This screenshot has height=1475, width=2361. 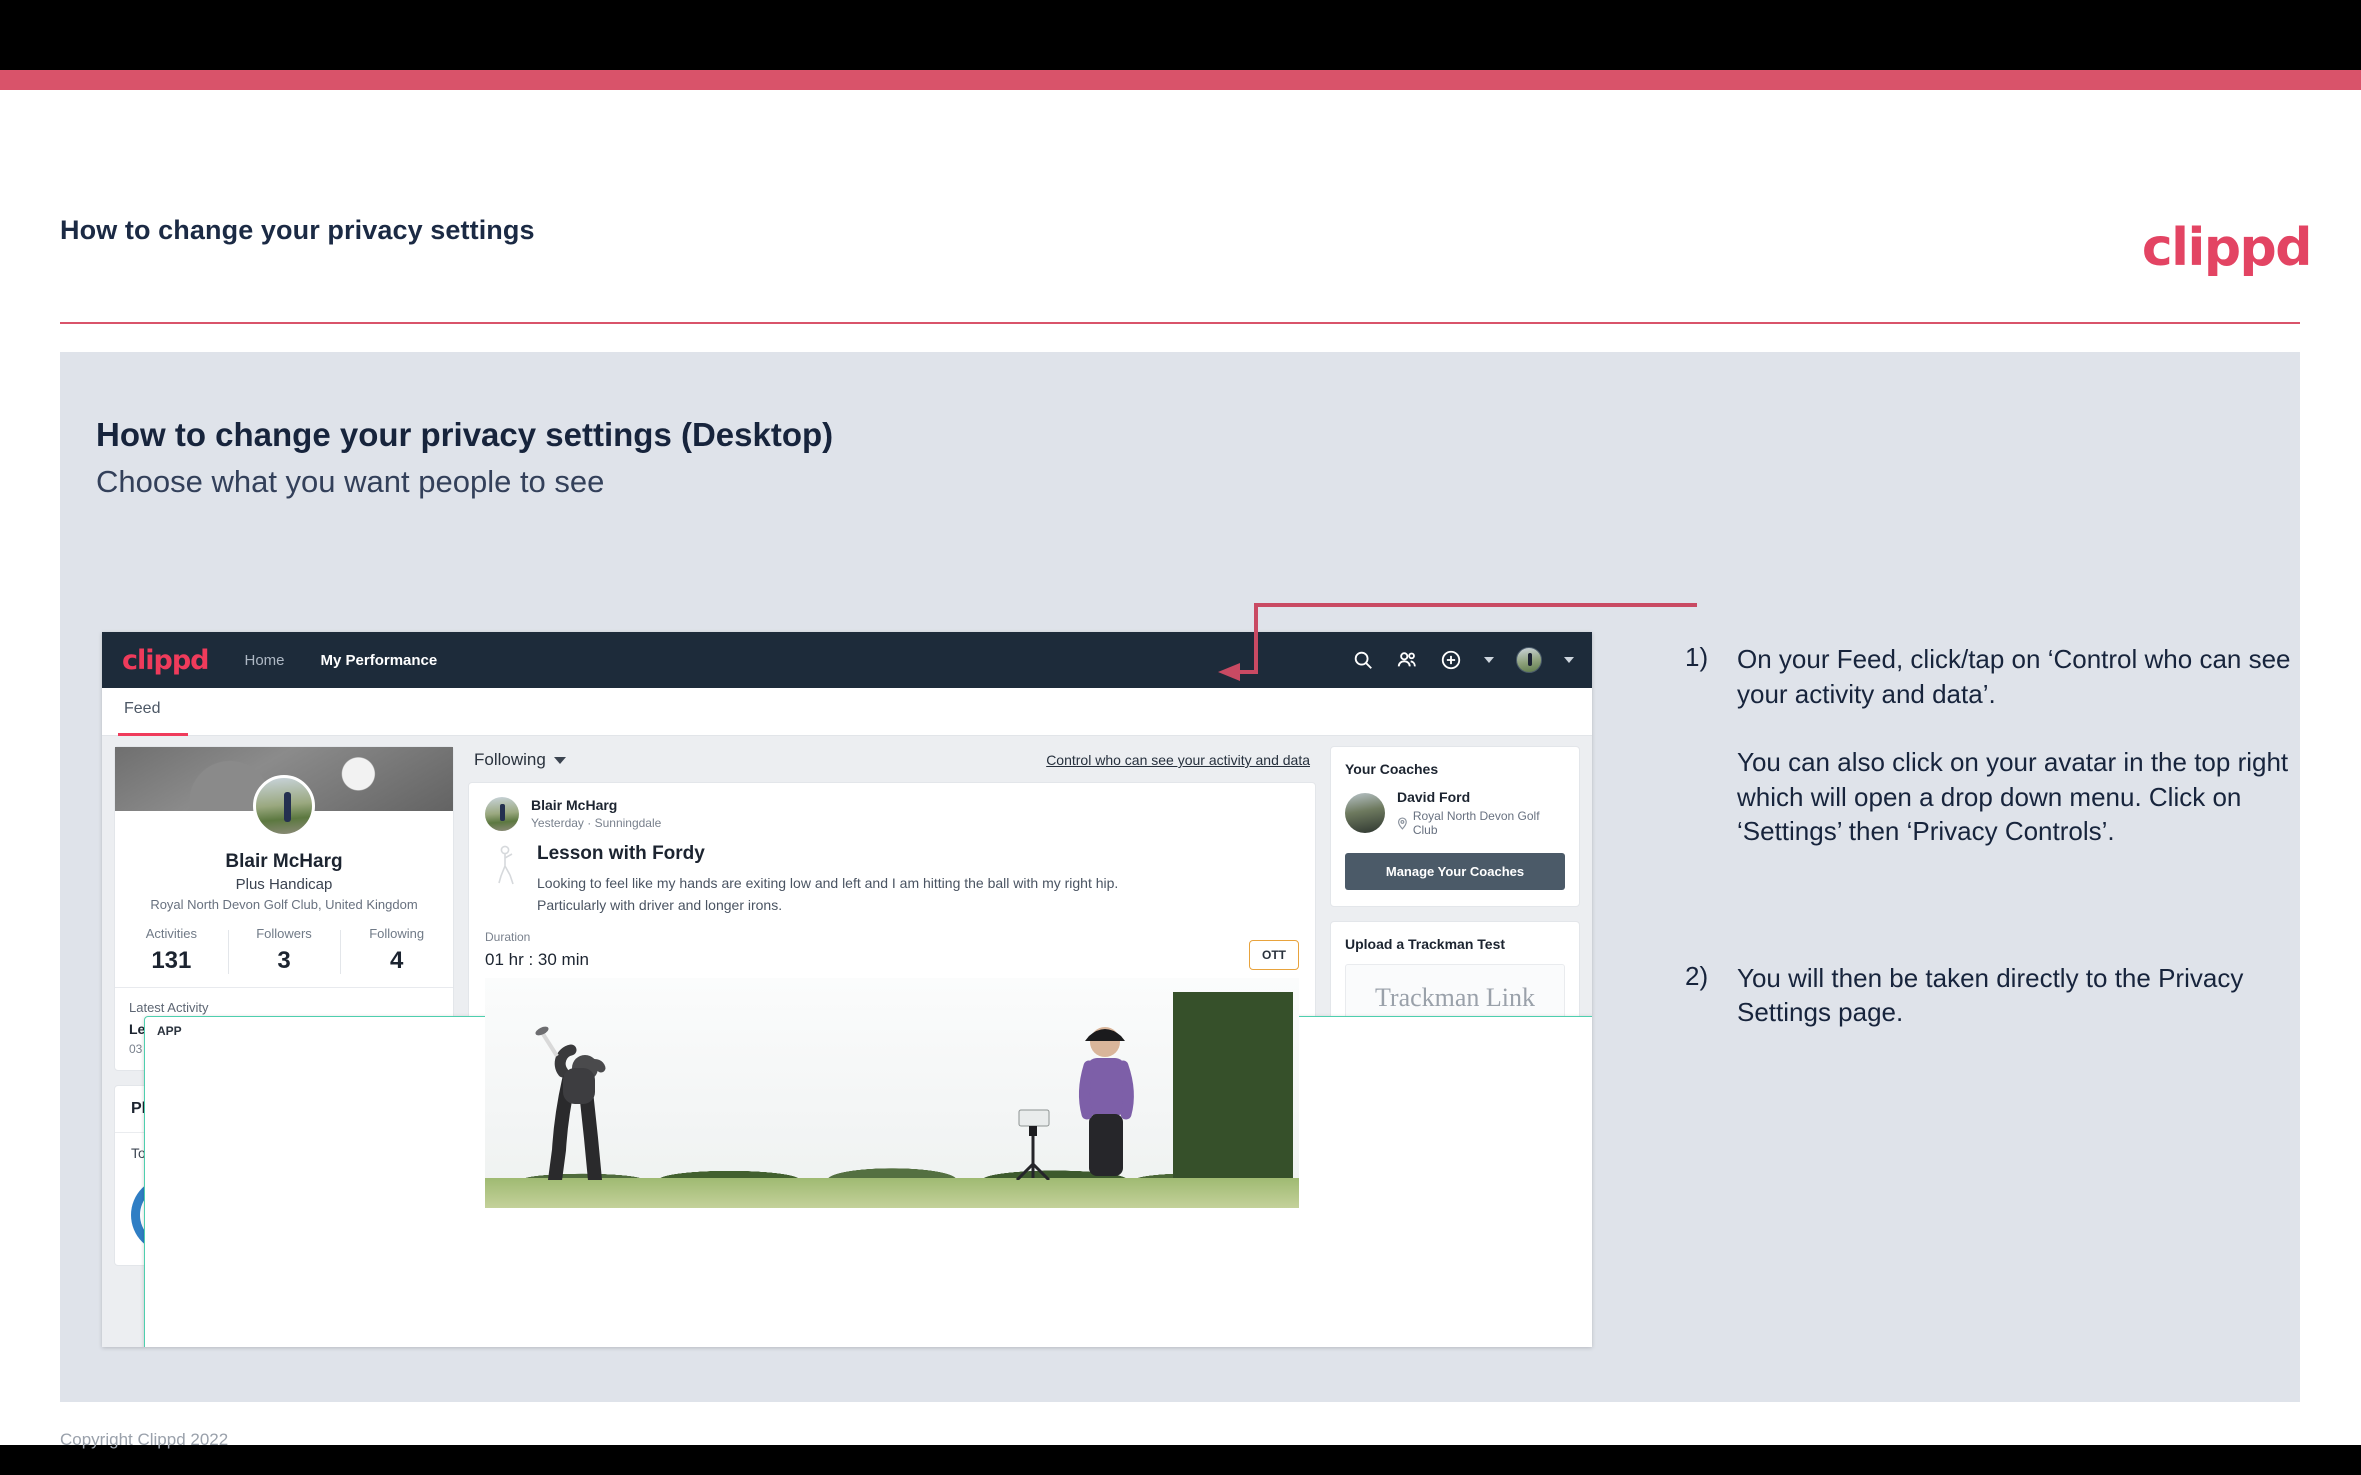 I want to click on stat-label: Following, so click(x=397, y=933).